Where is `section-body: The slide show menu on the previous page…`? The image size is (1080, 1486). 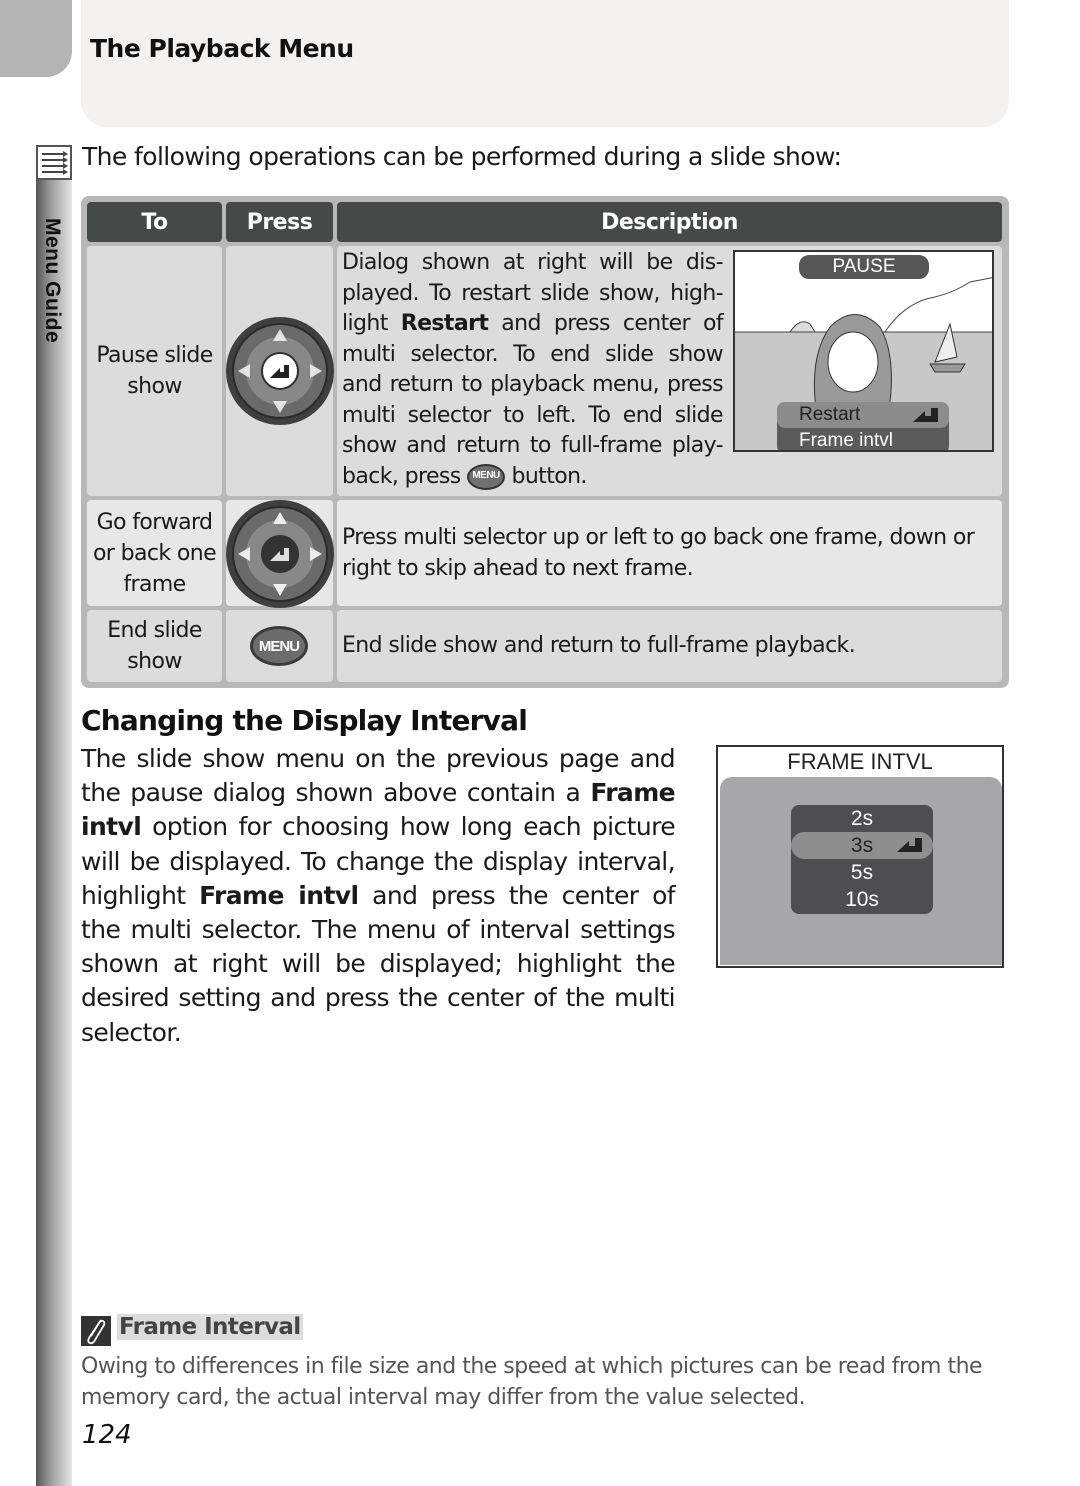
section-body: The slide show menu on the previous page… is located at coordinates (378, 895).